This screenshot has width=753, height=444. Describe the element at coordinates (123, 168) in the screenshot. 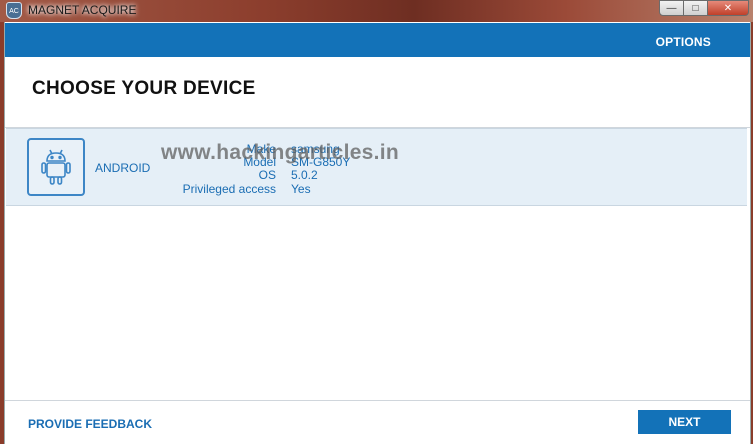

I see `device-type-label: ANDROID` at that location.